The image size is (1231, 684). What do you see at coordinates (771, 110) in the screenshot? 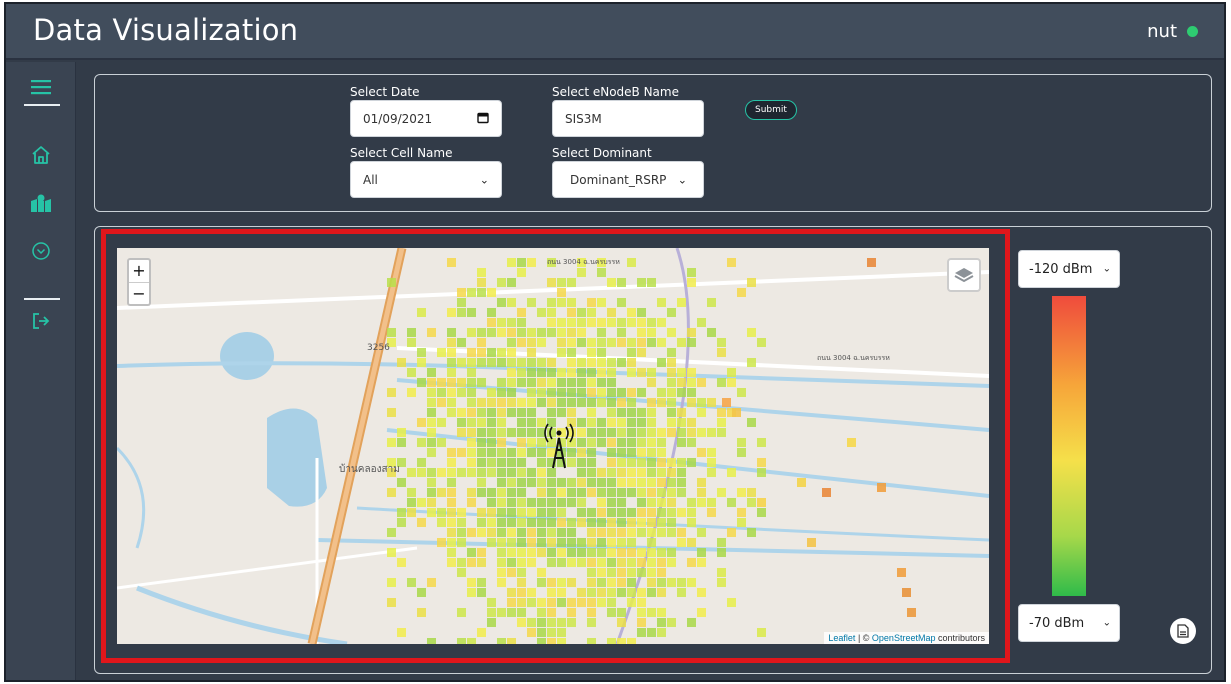
I see `submit-button: Submit` at bounding box center [771, 110].